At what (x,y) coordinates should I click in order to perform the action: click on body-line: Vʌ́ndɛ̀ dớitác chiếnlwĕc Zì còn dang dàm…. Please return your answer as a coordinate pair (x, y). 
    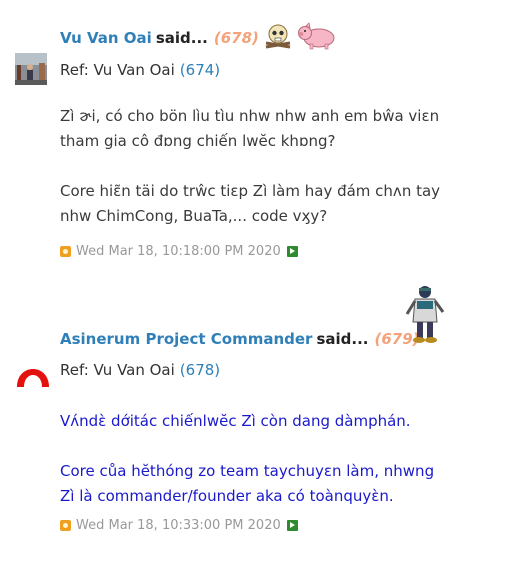
    Looking at the image, I should click on (235, 421).